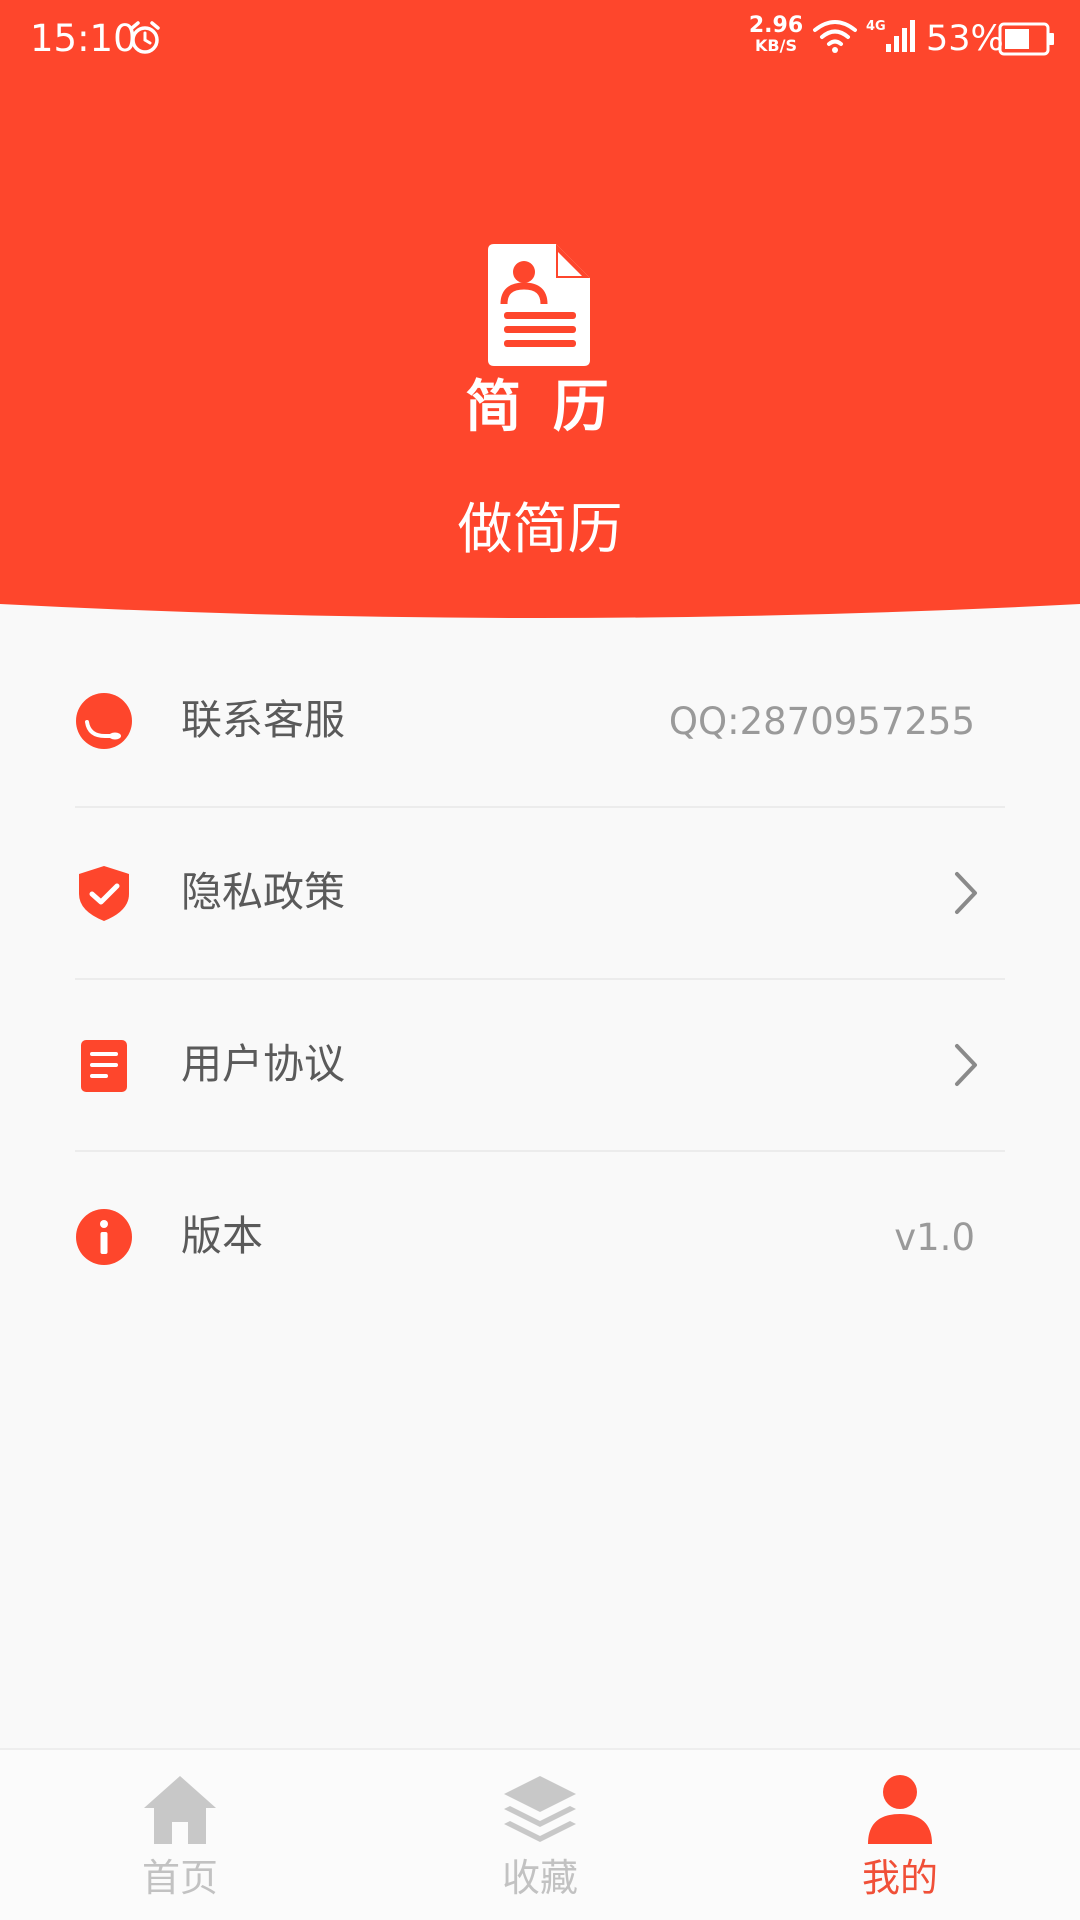 The height and width of the screenshot is (1920, 1080). I want to click on home-icon, so click(180, 1810).